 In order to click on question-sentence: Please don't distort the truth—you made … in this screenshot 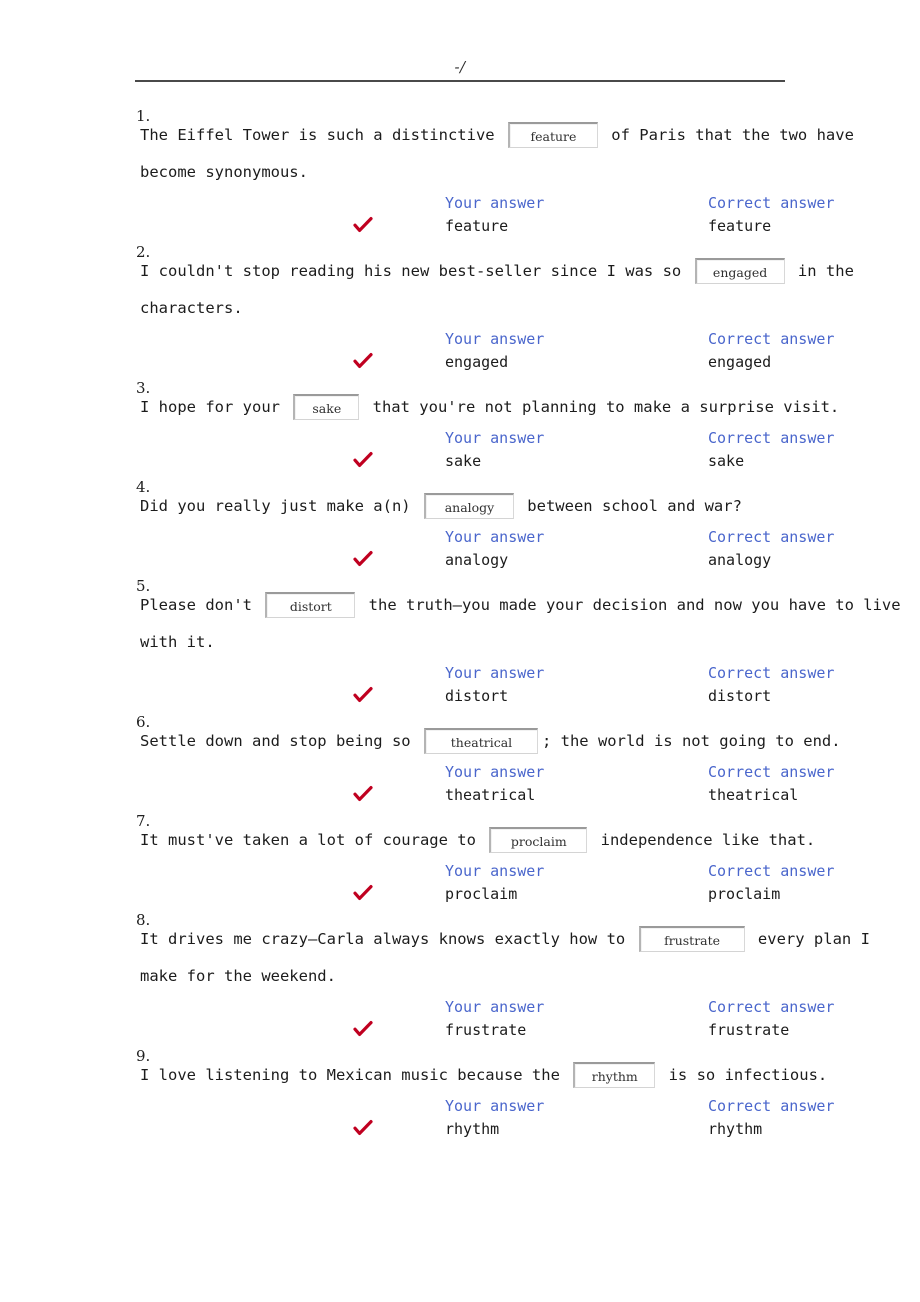, I will do `click(525, 619)`.